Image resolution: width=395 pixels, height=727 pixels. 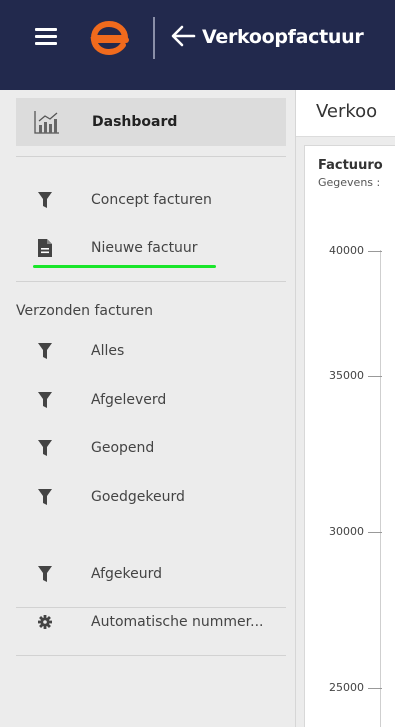 I want to click on sidebar-item-geopend: Geopend, so click(x=143, y=448).